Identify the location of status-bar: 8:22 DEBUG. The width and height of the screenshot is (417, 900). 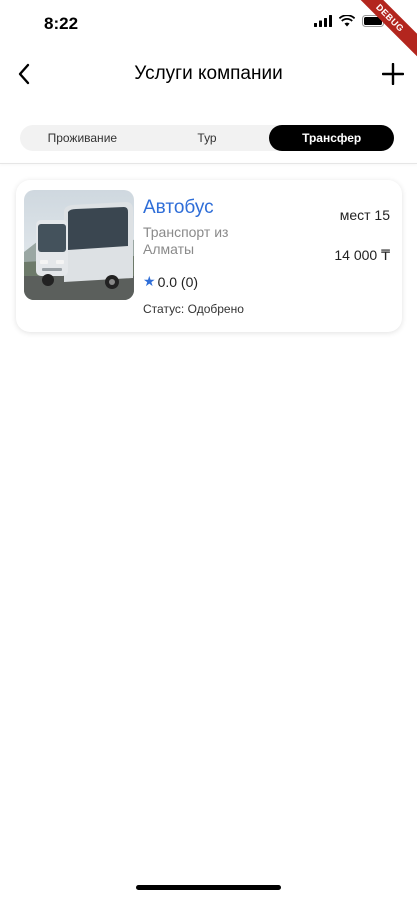
(208, 31).